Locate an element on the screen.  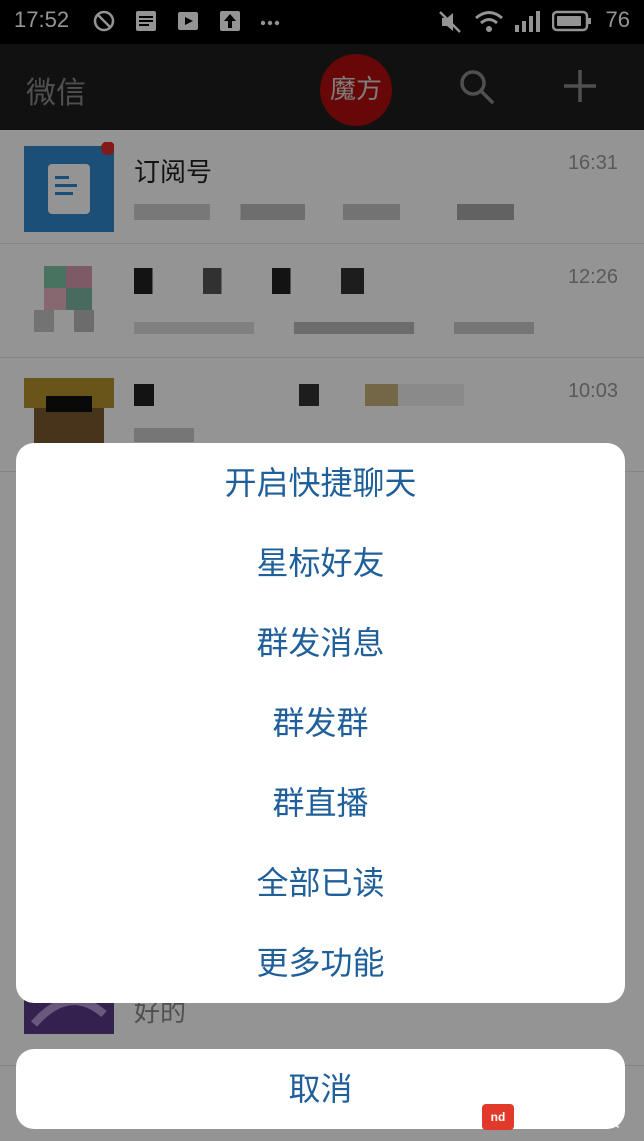
newspaper-logo: nd is located at coordinates (498, 1117).